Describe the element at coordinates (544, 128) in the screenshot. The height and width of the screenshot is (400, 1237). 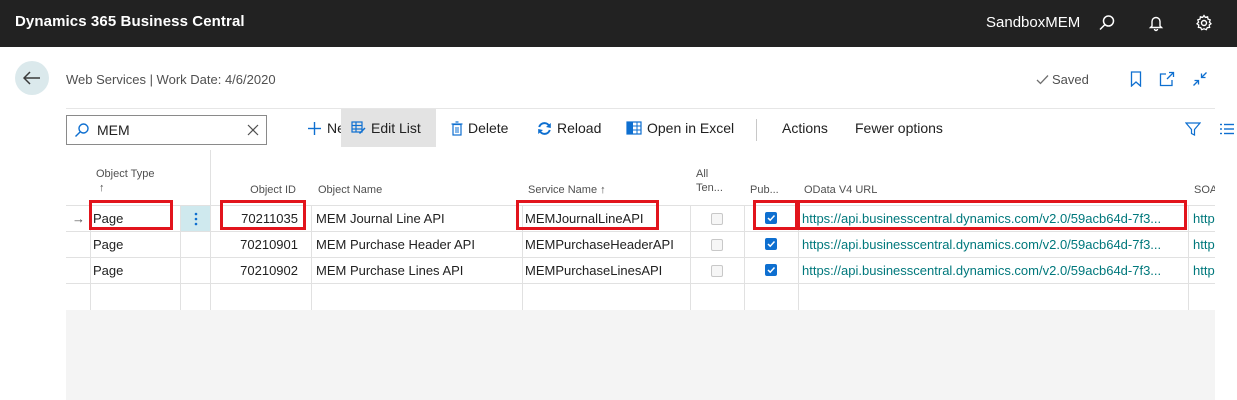
I see `reload-icon` at that location.